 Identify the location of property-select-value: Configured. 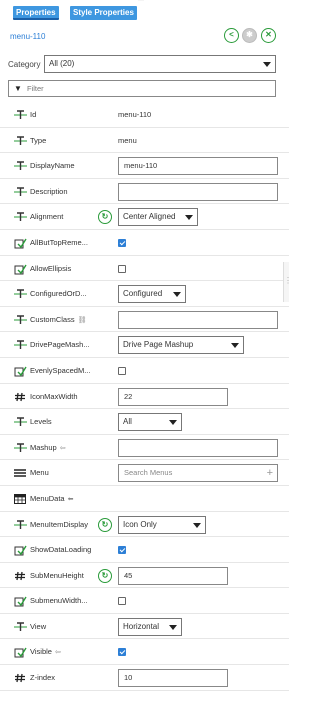
(143, 294).